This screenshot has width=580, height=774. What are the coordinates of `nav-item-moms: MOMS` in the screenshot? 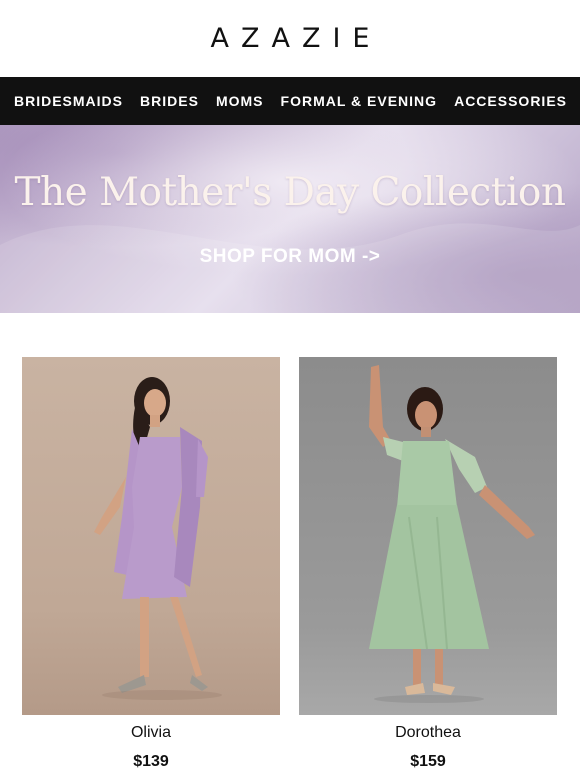 It's located at (240, 101).